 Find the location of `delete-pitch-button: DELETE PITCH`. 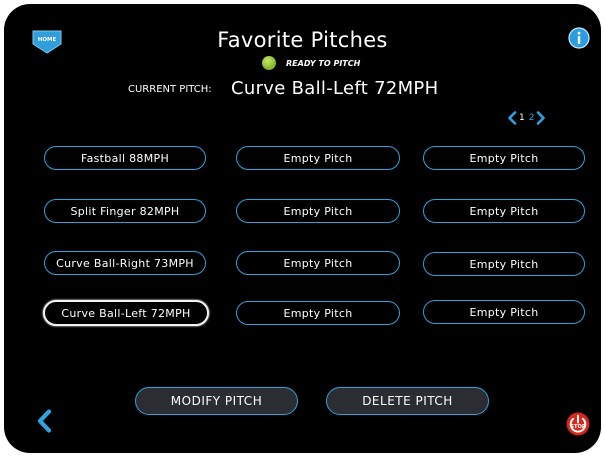

delete-pitch-button: DELETE PITCH is located at coordinates (407, 401).